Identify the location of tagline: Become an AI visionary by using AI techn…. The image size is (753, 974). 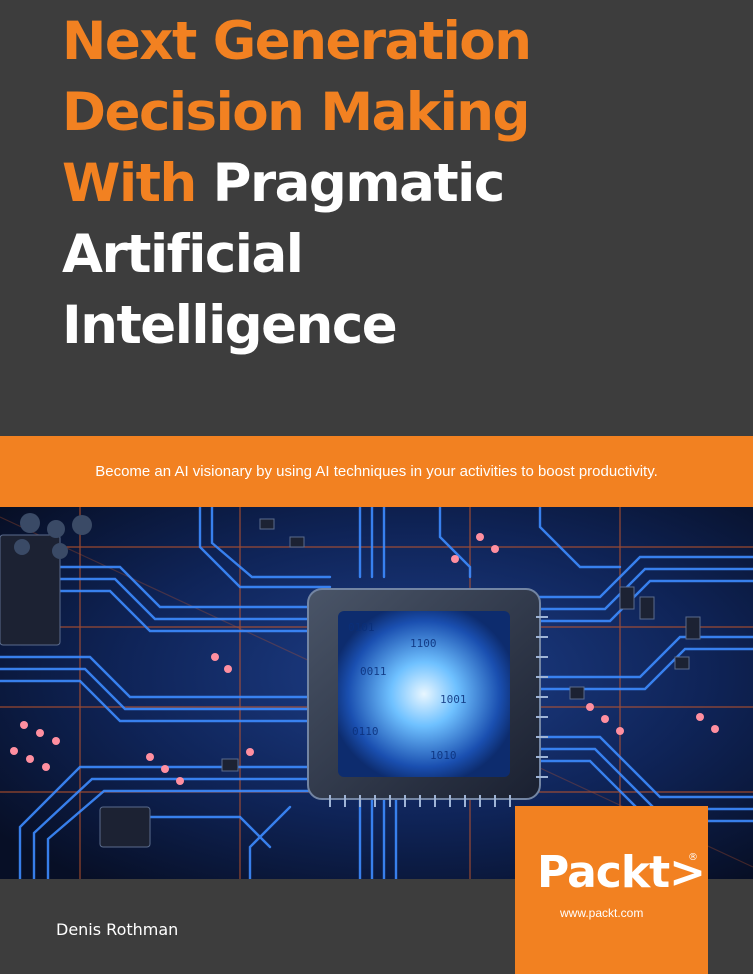
(376, 471).